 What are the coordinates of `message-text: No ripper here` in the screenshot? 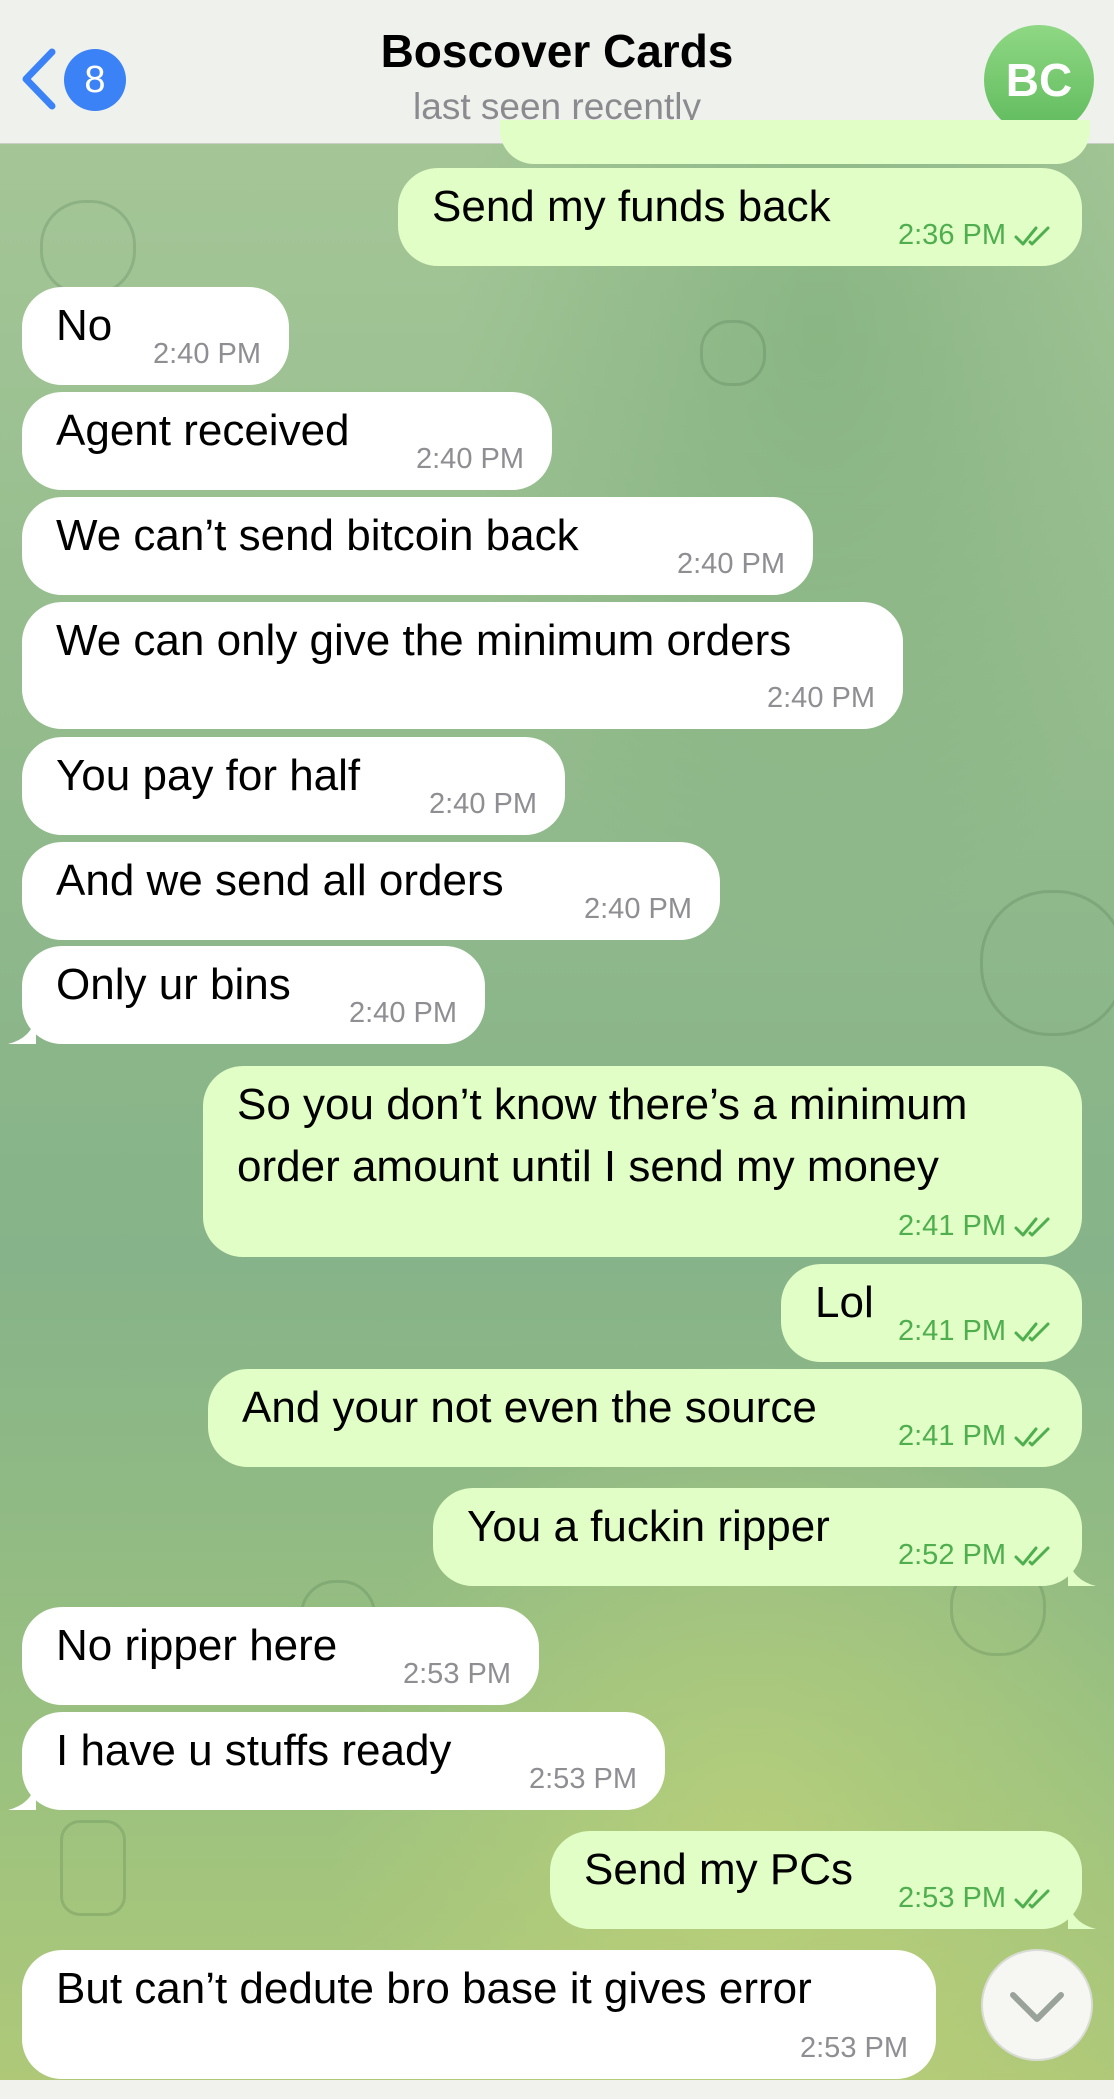 It's located at (197, 1645).